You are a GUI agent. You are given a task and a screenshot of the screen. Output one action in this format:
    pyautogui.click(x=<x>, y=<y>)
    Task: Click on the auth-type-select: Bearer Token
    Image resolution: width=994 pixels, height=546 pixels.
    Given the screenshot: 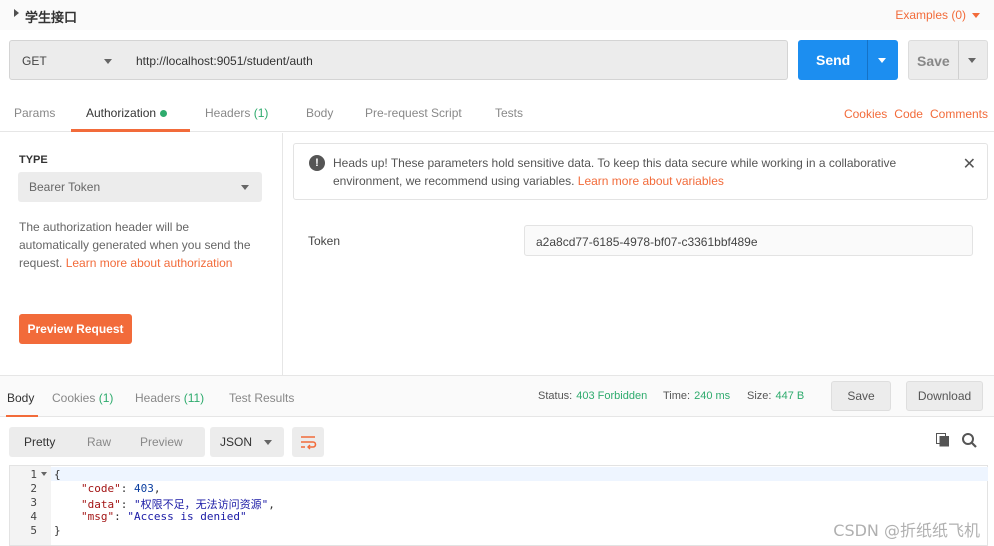 What is the action you would take?
    pyautogui.click(x=140, y=187)
    